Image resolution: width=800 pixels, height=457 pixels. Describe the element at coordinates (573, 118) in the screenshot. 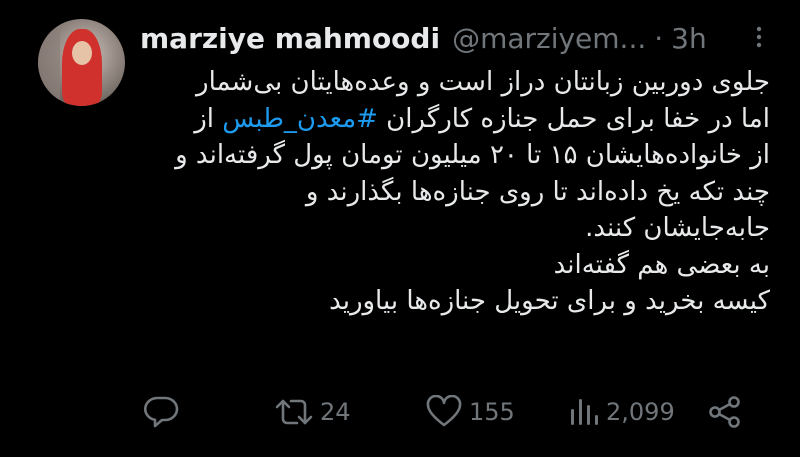

I see `tweet-line-2-start: اما در خفا برای حمل جنازه کارگران` at that location.